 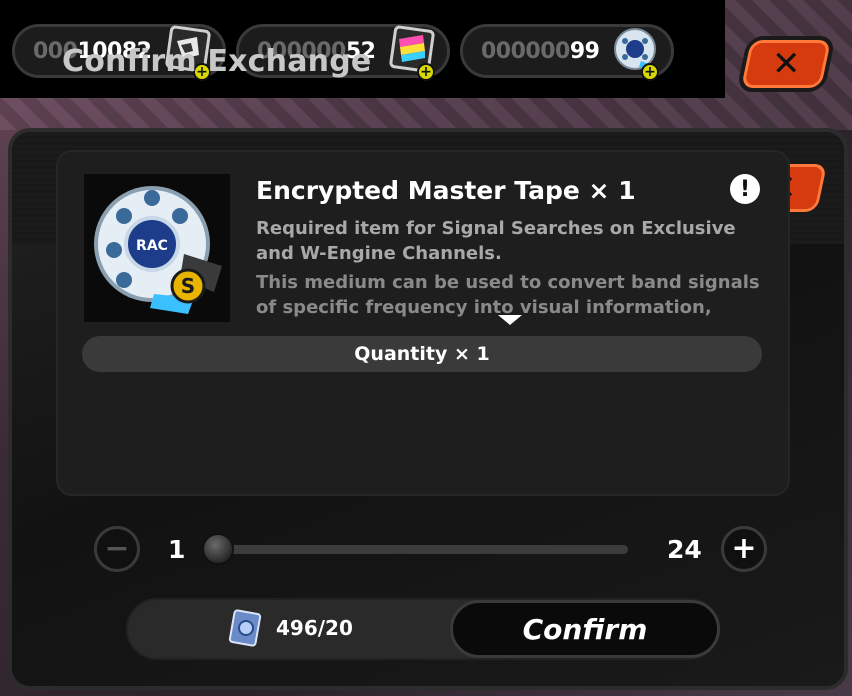 What do you see at coordinates (217, 61) in the screenshot?
I see `dialog-title: Confirm Exchange` at bounding box center [217, 61].